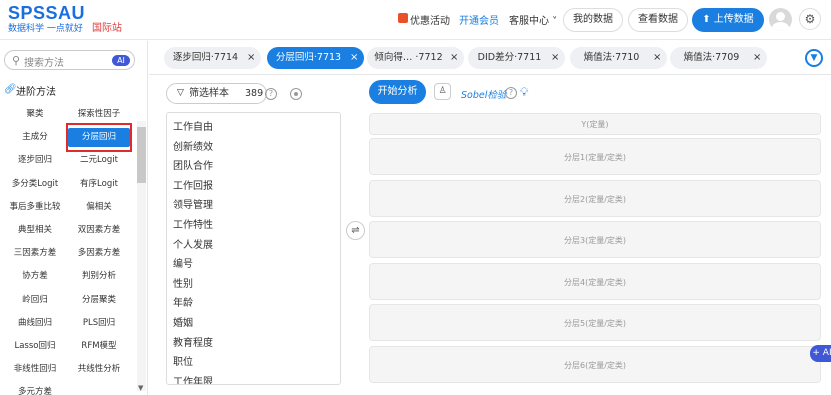  What do you see at coordinates (533, 19) in the screenshot?
I see `service-center-menu: 客服中心 ˅` at bounding box center [533, 19].